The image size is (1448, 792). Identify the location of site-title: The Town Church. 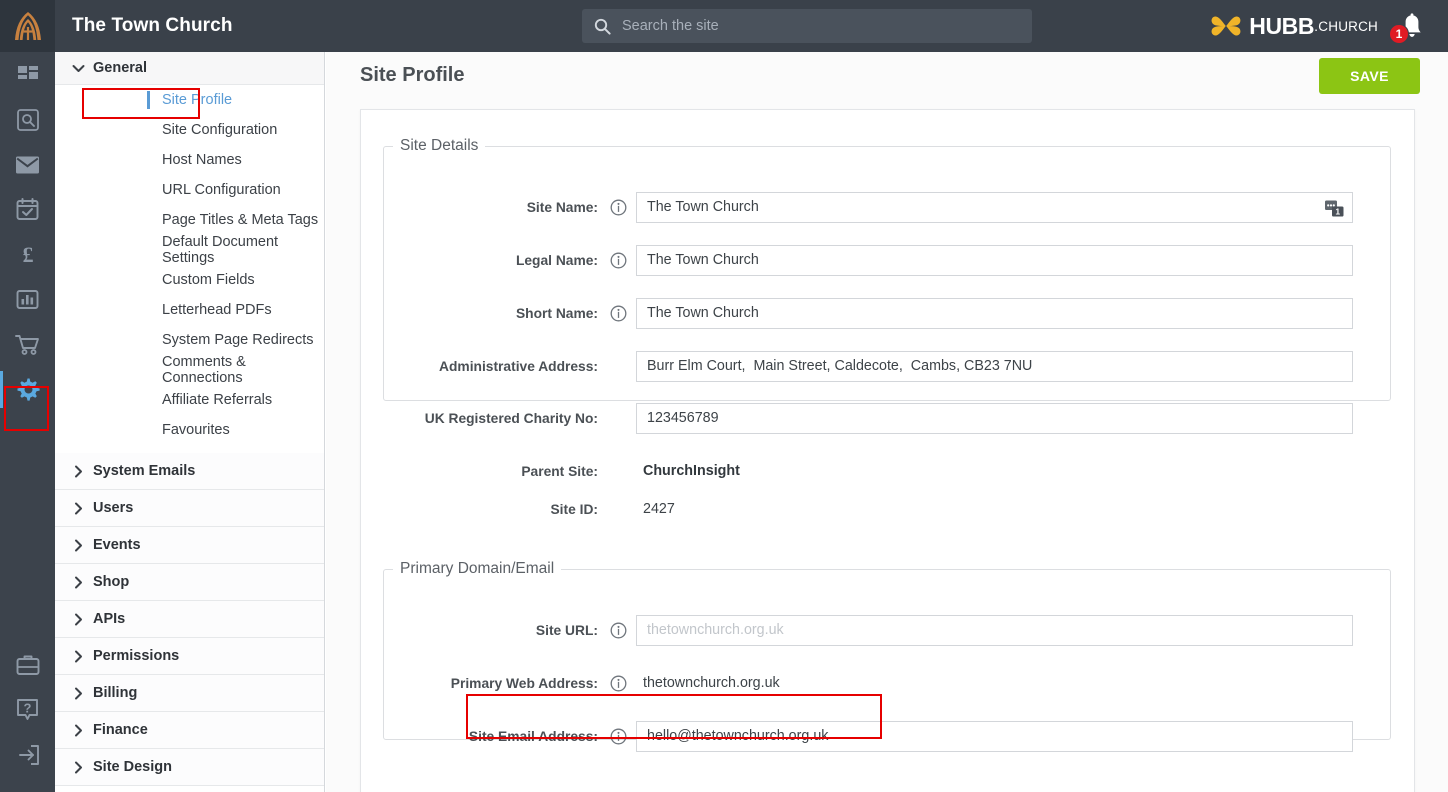
(152, 25).